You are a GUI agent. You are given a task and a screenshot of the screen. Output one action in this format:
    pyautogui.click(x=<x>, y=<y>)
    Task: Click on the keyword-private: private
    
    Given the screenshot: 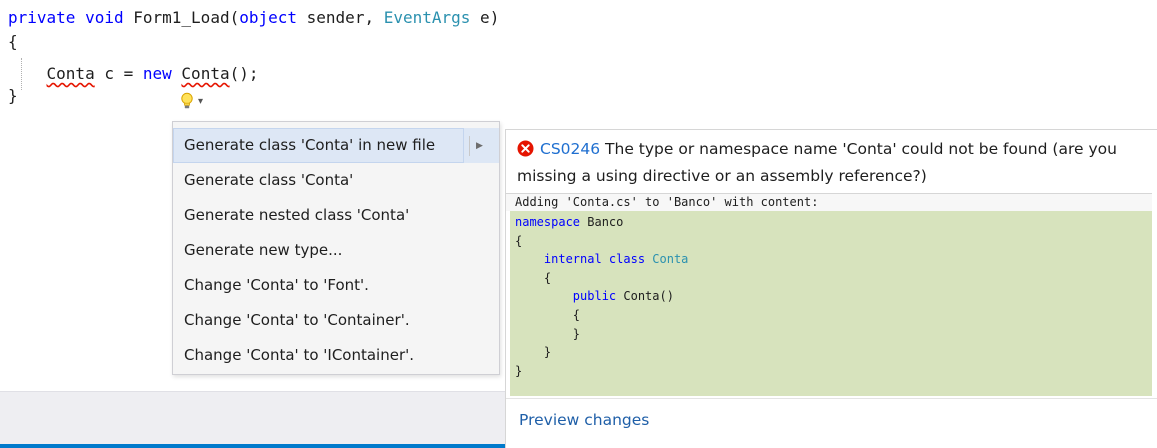 What is the action you would take?
    pyautogui.click(x=42, y=17)
    